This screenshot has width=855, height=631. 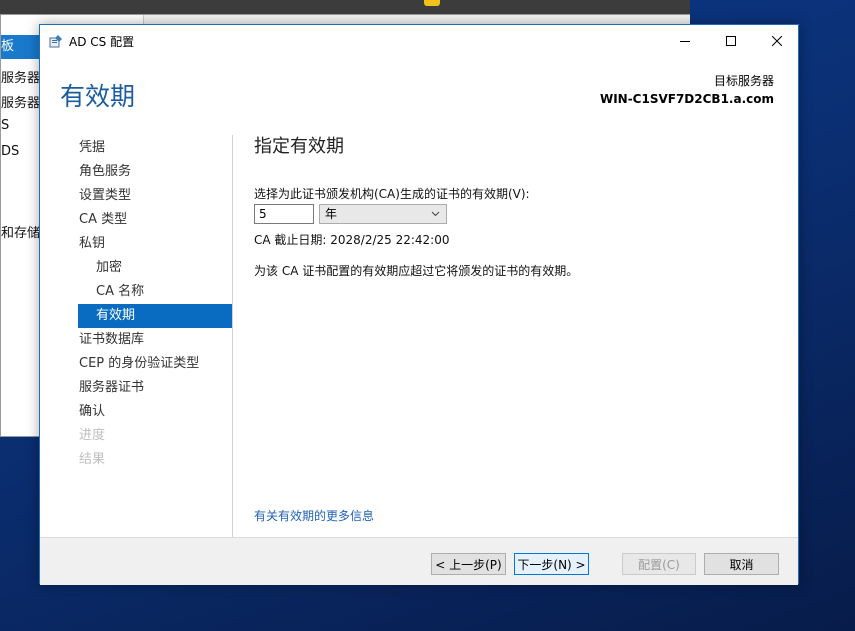 What do you see at coordinates (155, 268) in the screenshot?
I see `step-cryptography: 加密` at bounding box center [155, 268].